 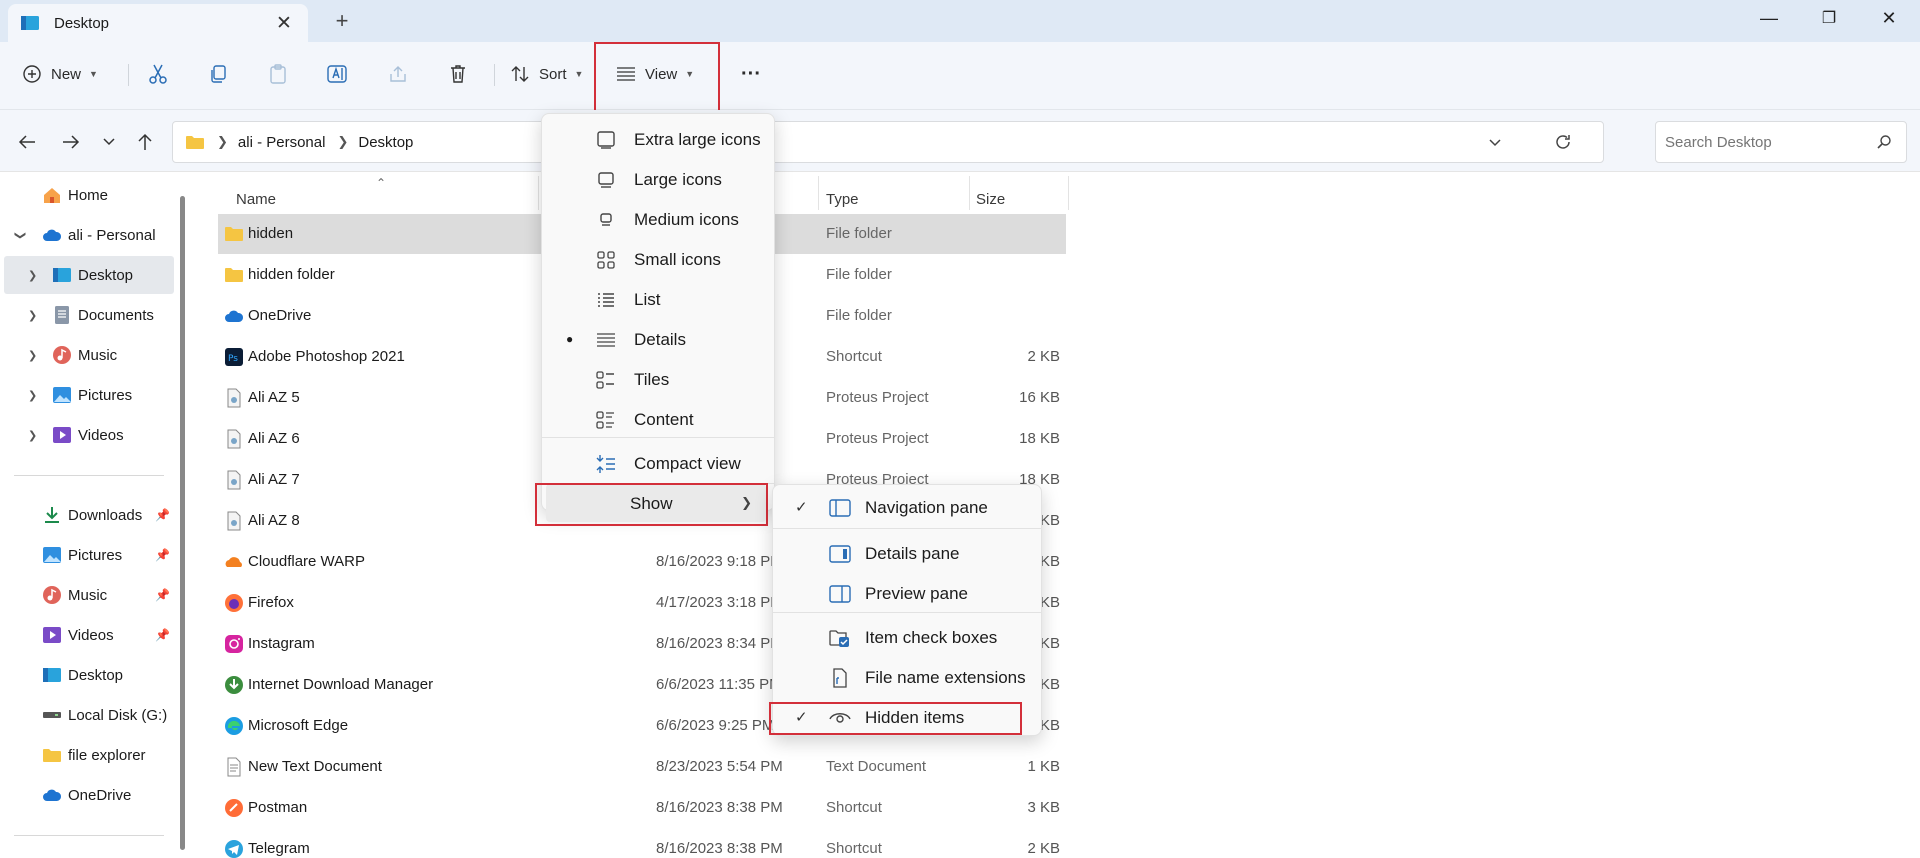 I want to click on sidebar-scrollbar, so click(x=182, y=523).